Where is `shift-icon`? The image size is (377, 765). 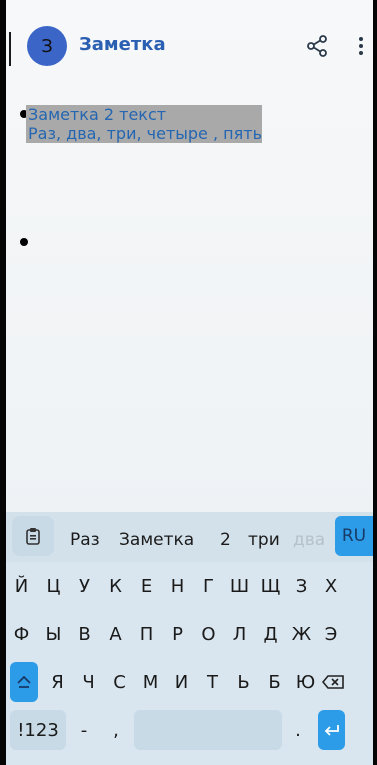
shift-icon is located at coordinates (24, 681).